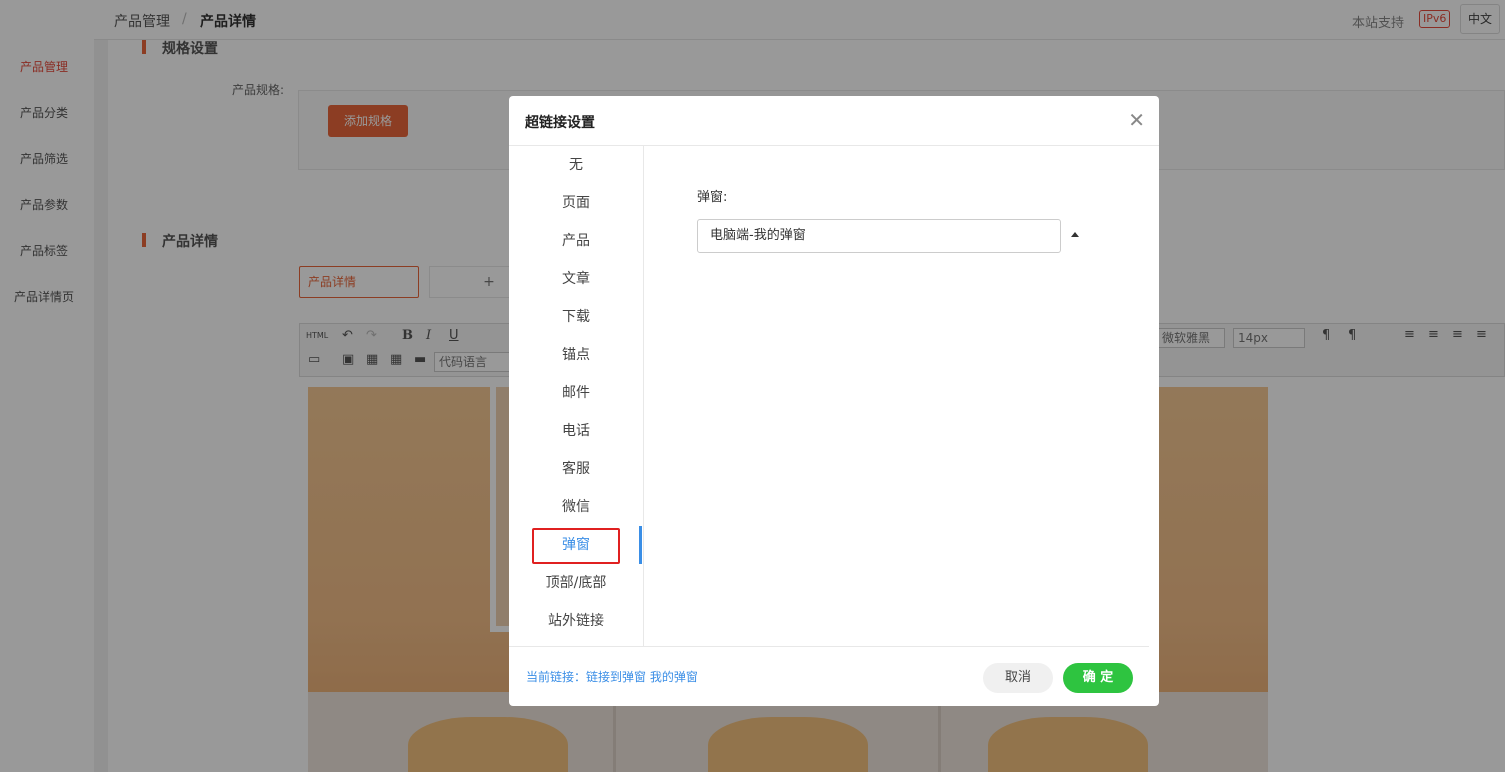 This screenshot has width=1505, height=772. Describe the element at coordinates (576, 393) in the screenshot. I see `link-type-email: 邮件` at that location.